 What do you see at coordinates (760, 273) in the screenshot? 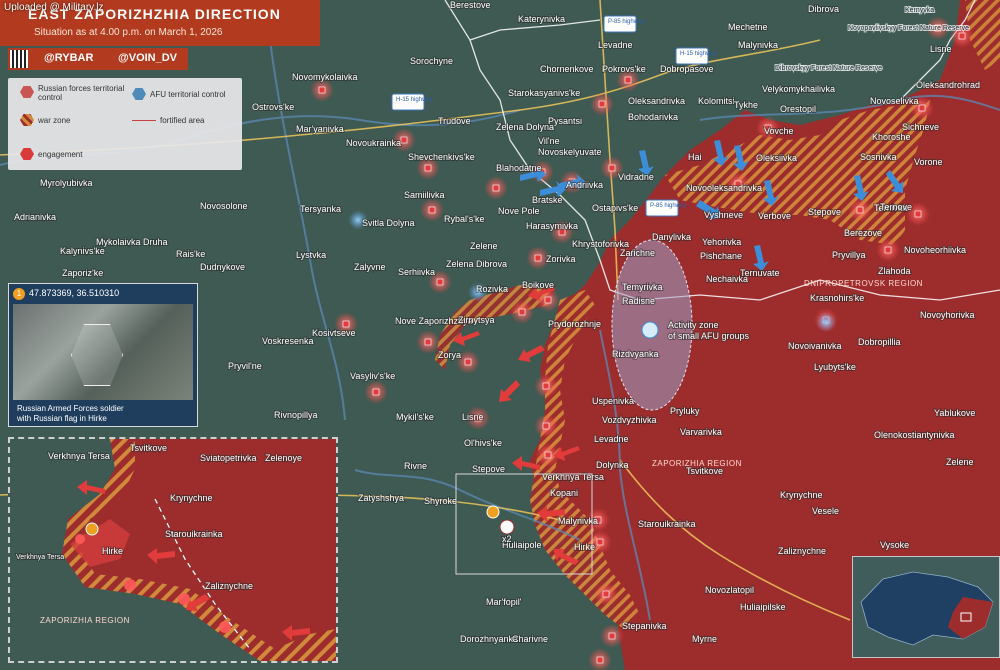
I see `settlement-label: Ternuvate` at bounding box center [760, 273].